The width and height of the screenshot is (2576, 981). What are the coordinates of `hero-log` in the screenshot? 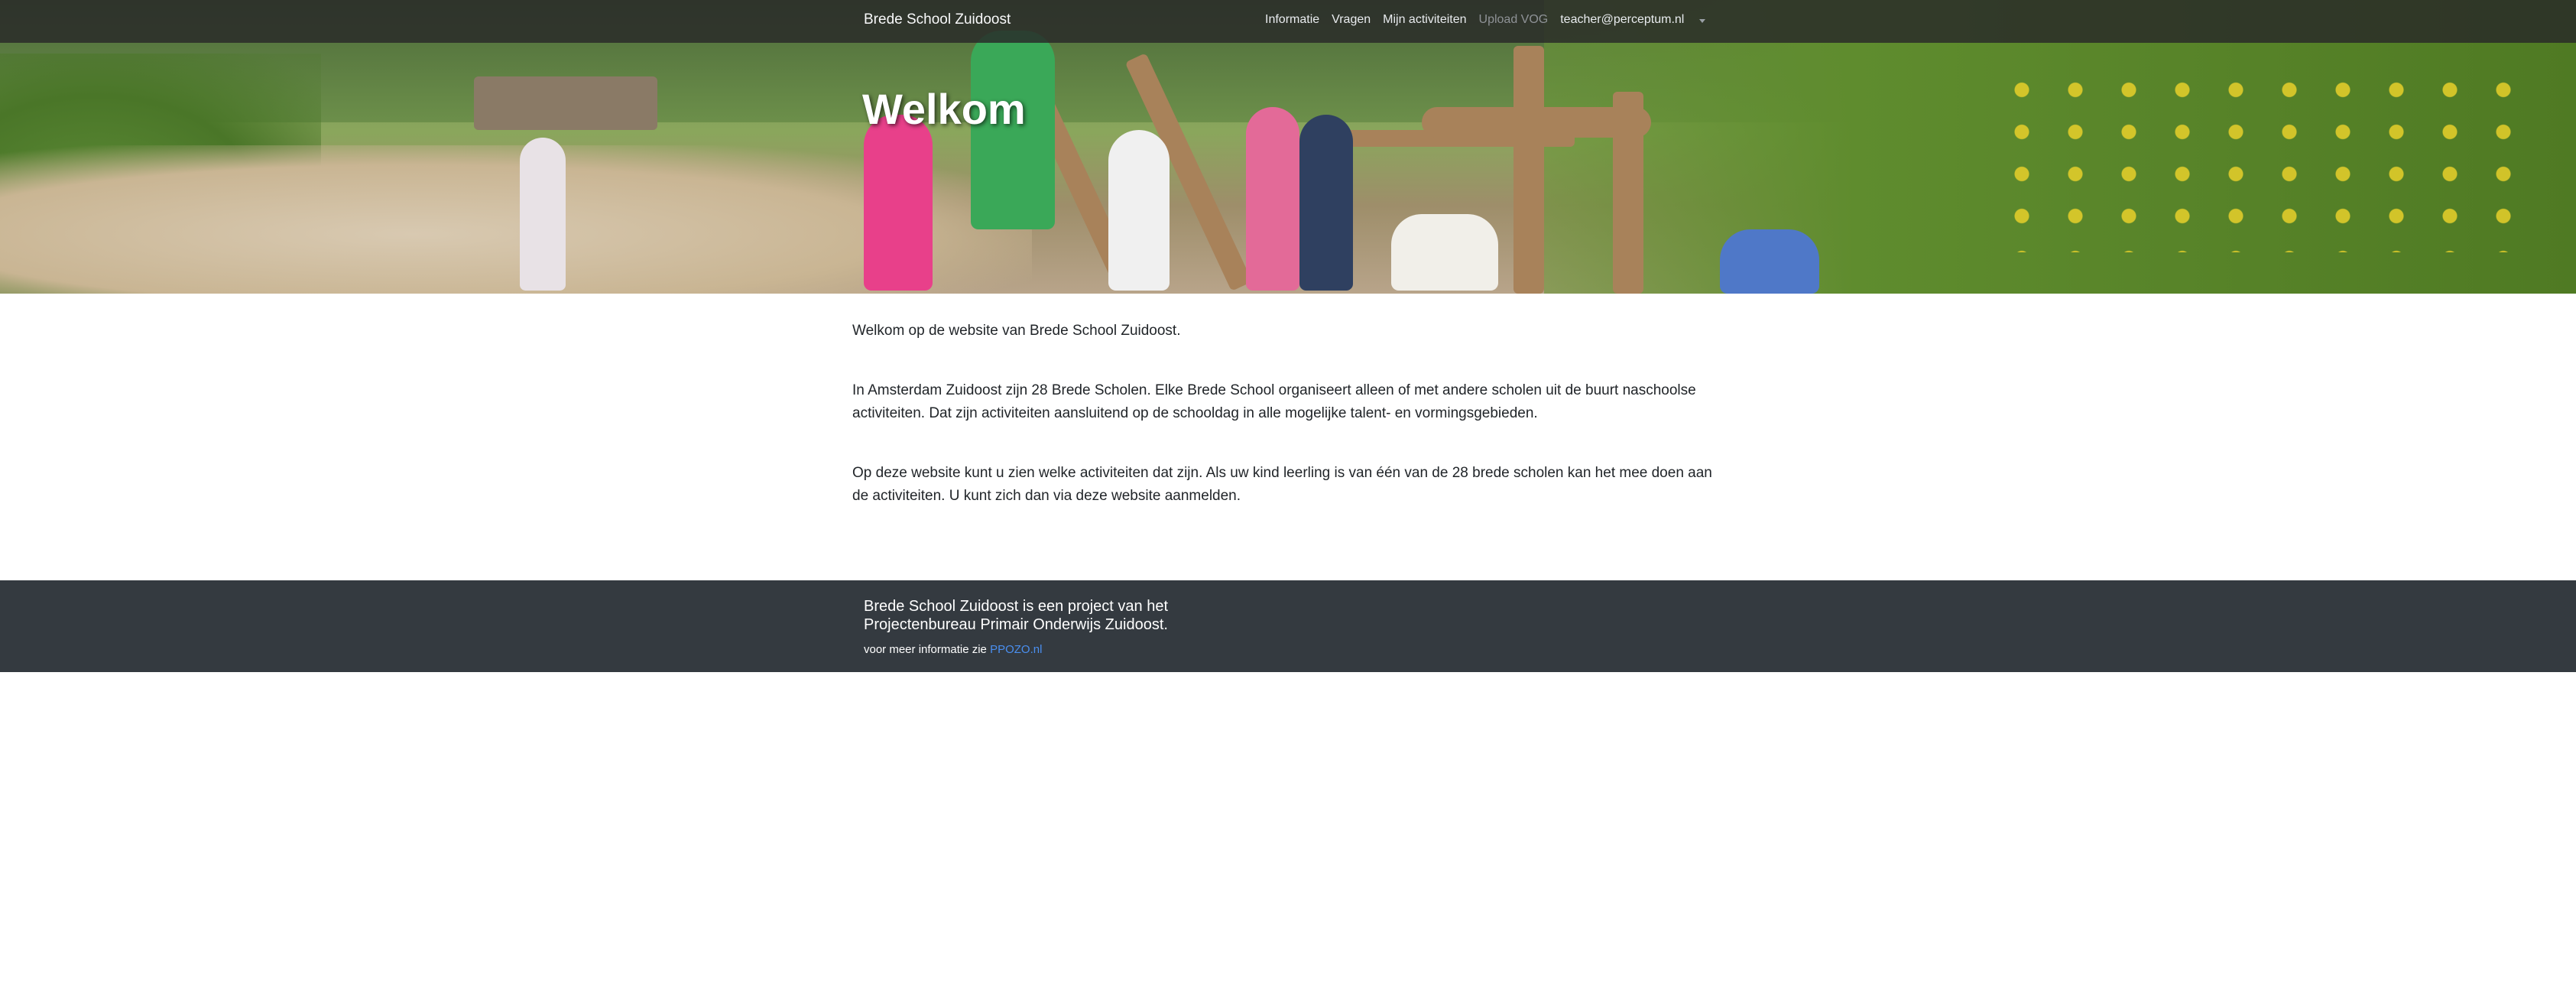 It's located at (565, 103).